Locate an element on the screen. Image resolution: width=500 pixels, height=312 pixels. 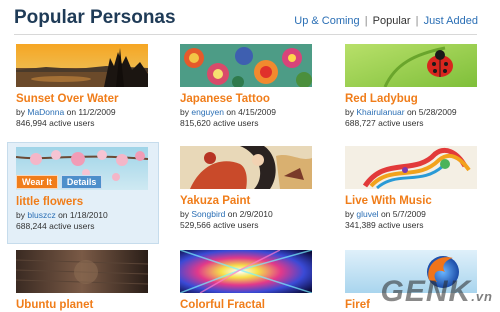
popular-link: Popular is located at coordinates (392, 21).